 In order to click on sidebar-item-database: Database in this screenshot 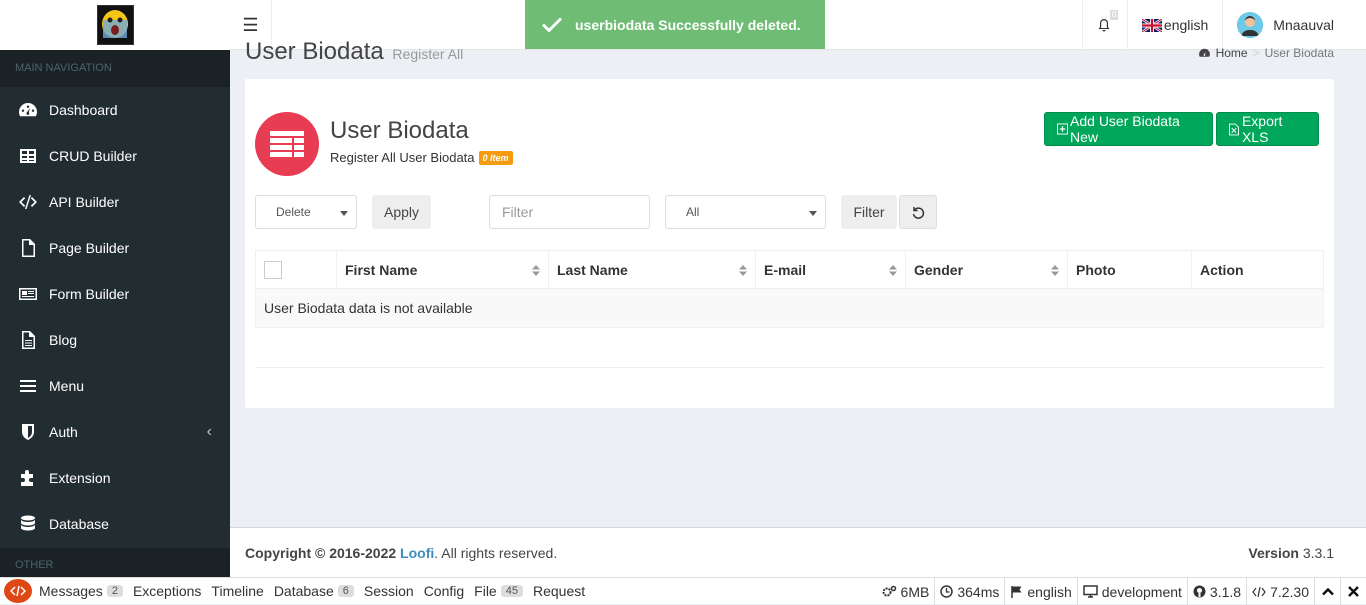, I will do `click(115, 524)`.